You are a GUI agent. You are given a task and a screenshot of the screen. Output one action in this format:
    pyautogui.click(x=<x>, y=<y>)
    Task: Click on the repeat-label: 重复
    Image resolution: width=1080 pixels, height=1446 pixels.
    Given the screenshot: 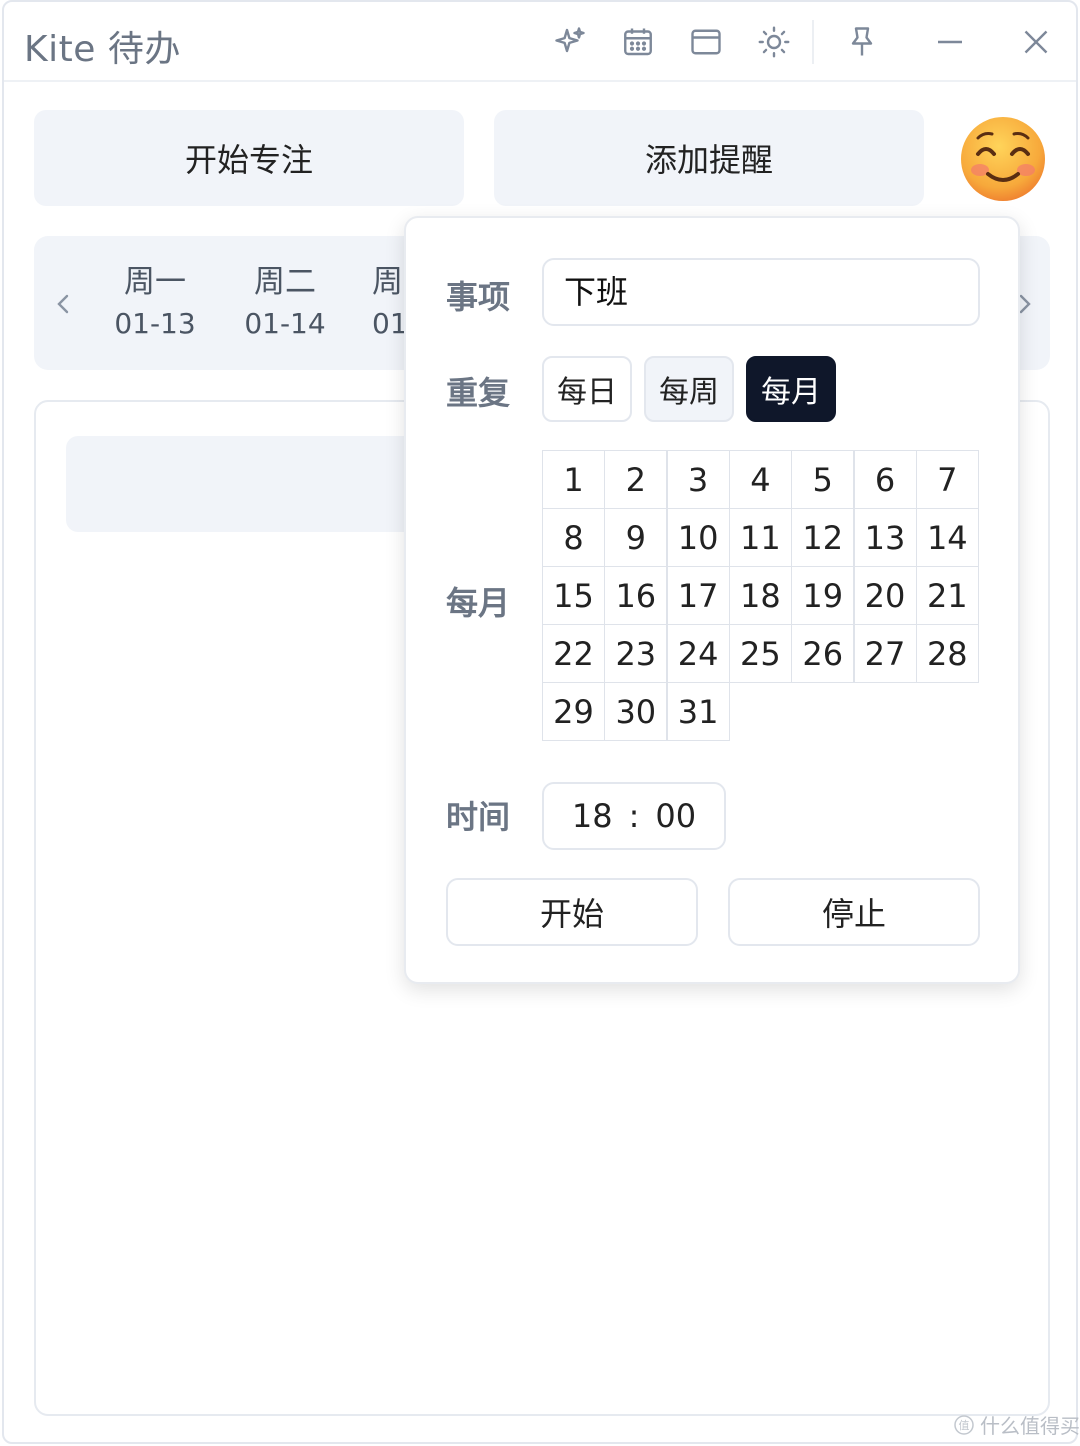 What is the action you would take?
    pyautogui.click(x=478, y=393)
    